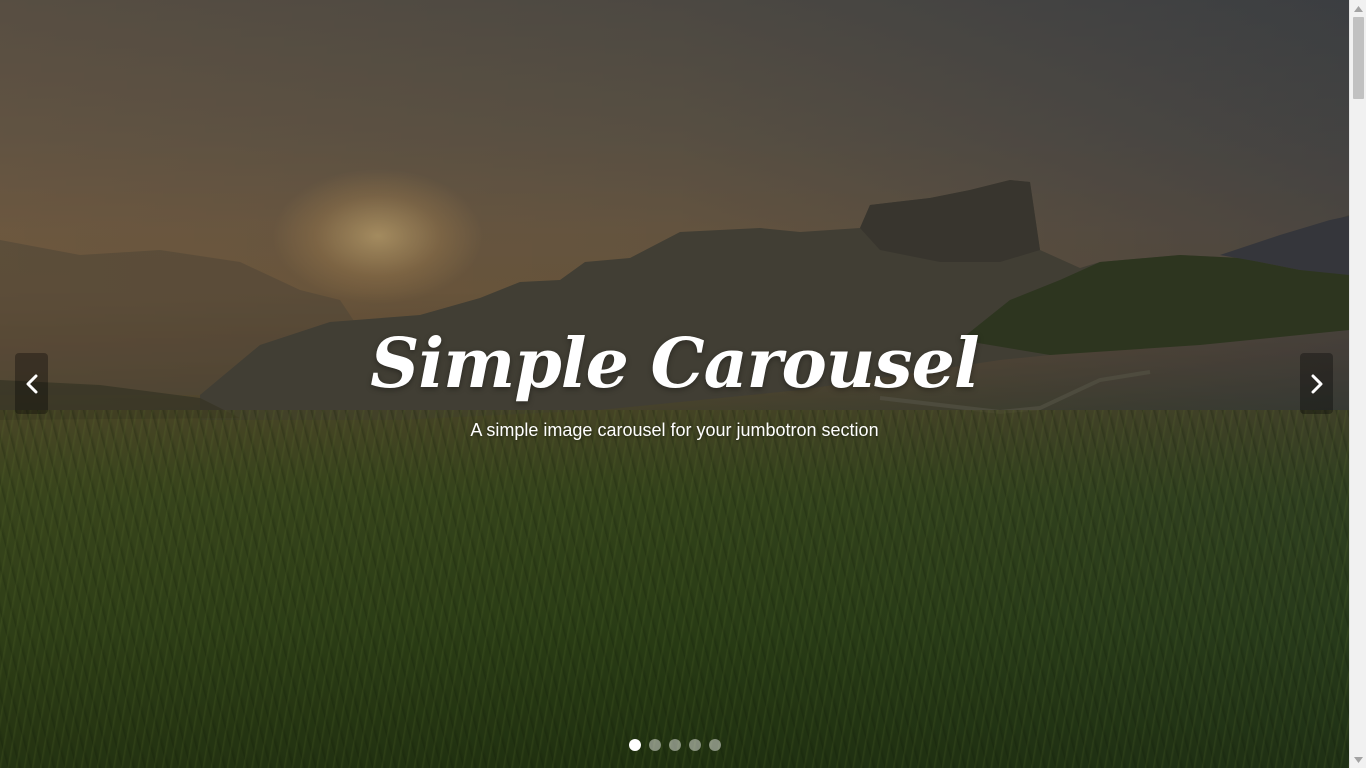 This screenshot has height=768, width=1366. I want to click on chevron-right-icon, so click(1316, 383).